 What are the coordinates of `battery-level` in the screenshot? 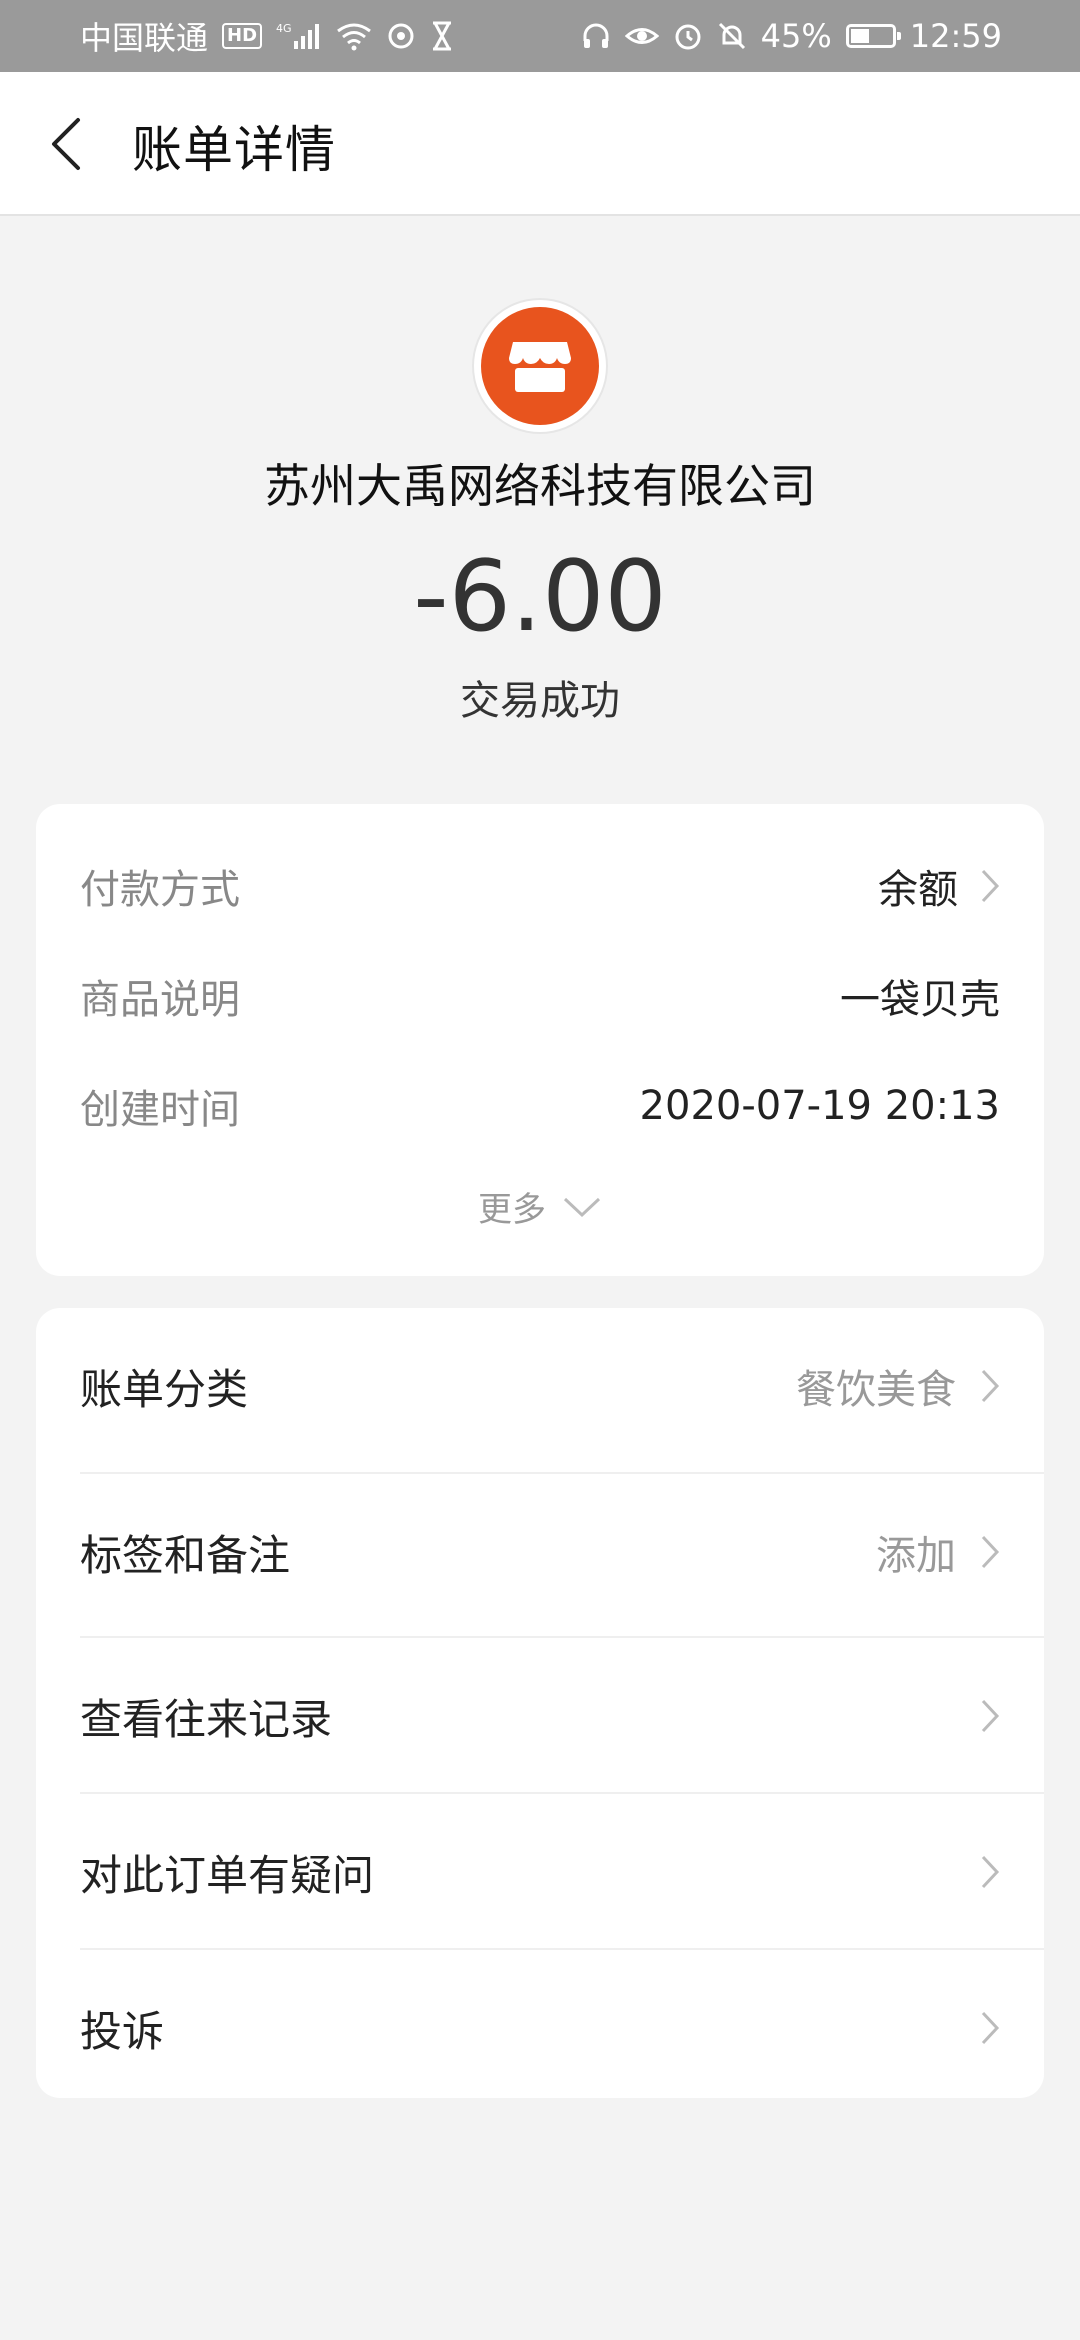 It's located at (859, 36).